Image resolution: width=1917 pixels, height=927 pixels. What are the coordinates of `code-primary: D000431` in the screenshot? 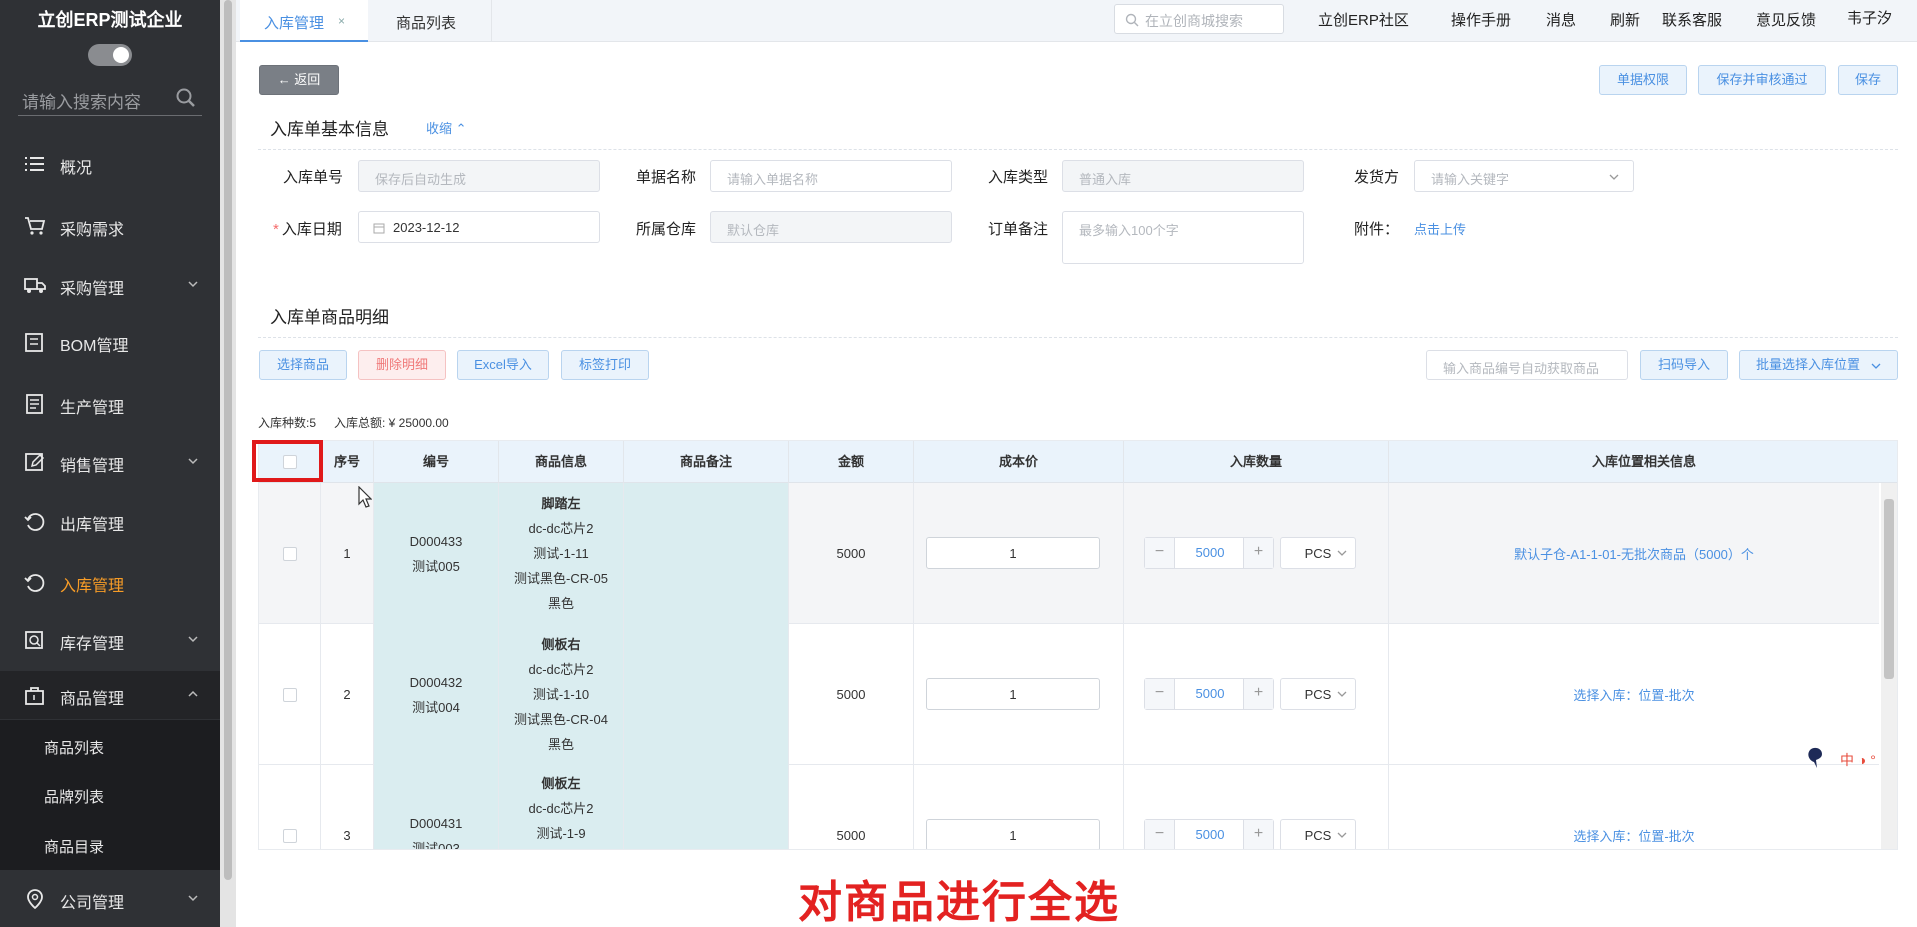 It's located at (436, 823).